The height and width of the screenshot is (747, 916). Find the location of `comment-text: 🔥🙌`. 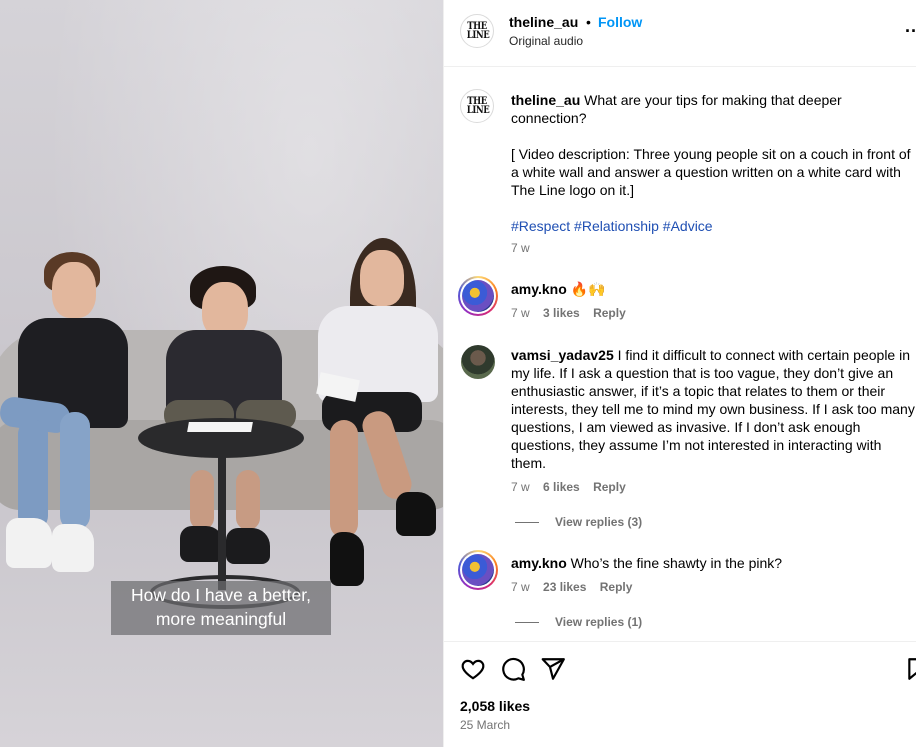

comment-text: 🔥🙌 is located at coordinates (588, 289).